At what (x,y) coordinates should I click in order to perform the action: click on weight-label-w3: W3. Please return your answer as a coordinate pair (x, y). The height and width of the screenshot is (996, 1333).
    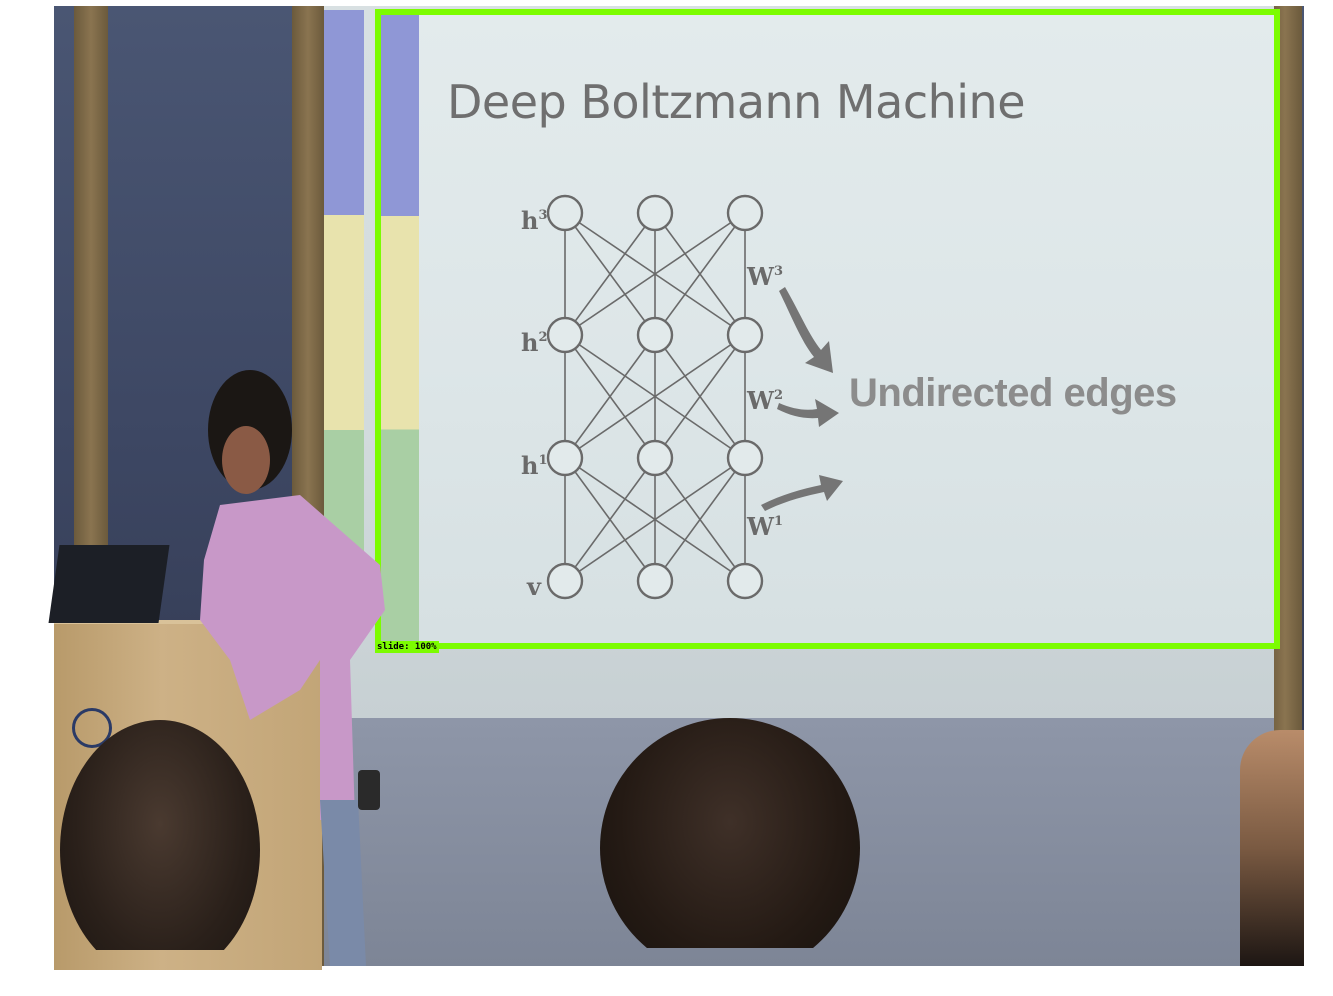
    Looking at the image, I should click on (764, 276).